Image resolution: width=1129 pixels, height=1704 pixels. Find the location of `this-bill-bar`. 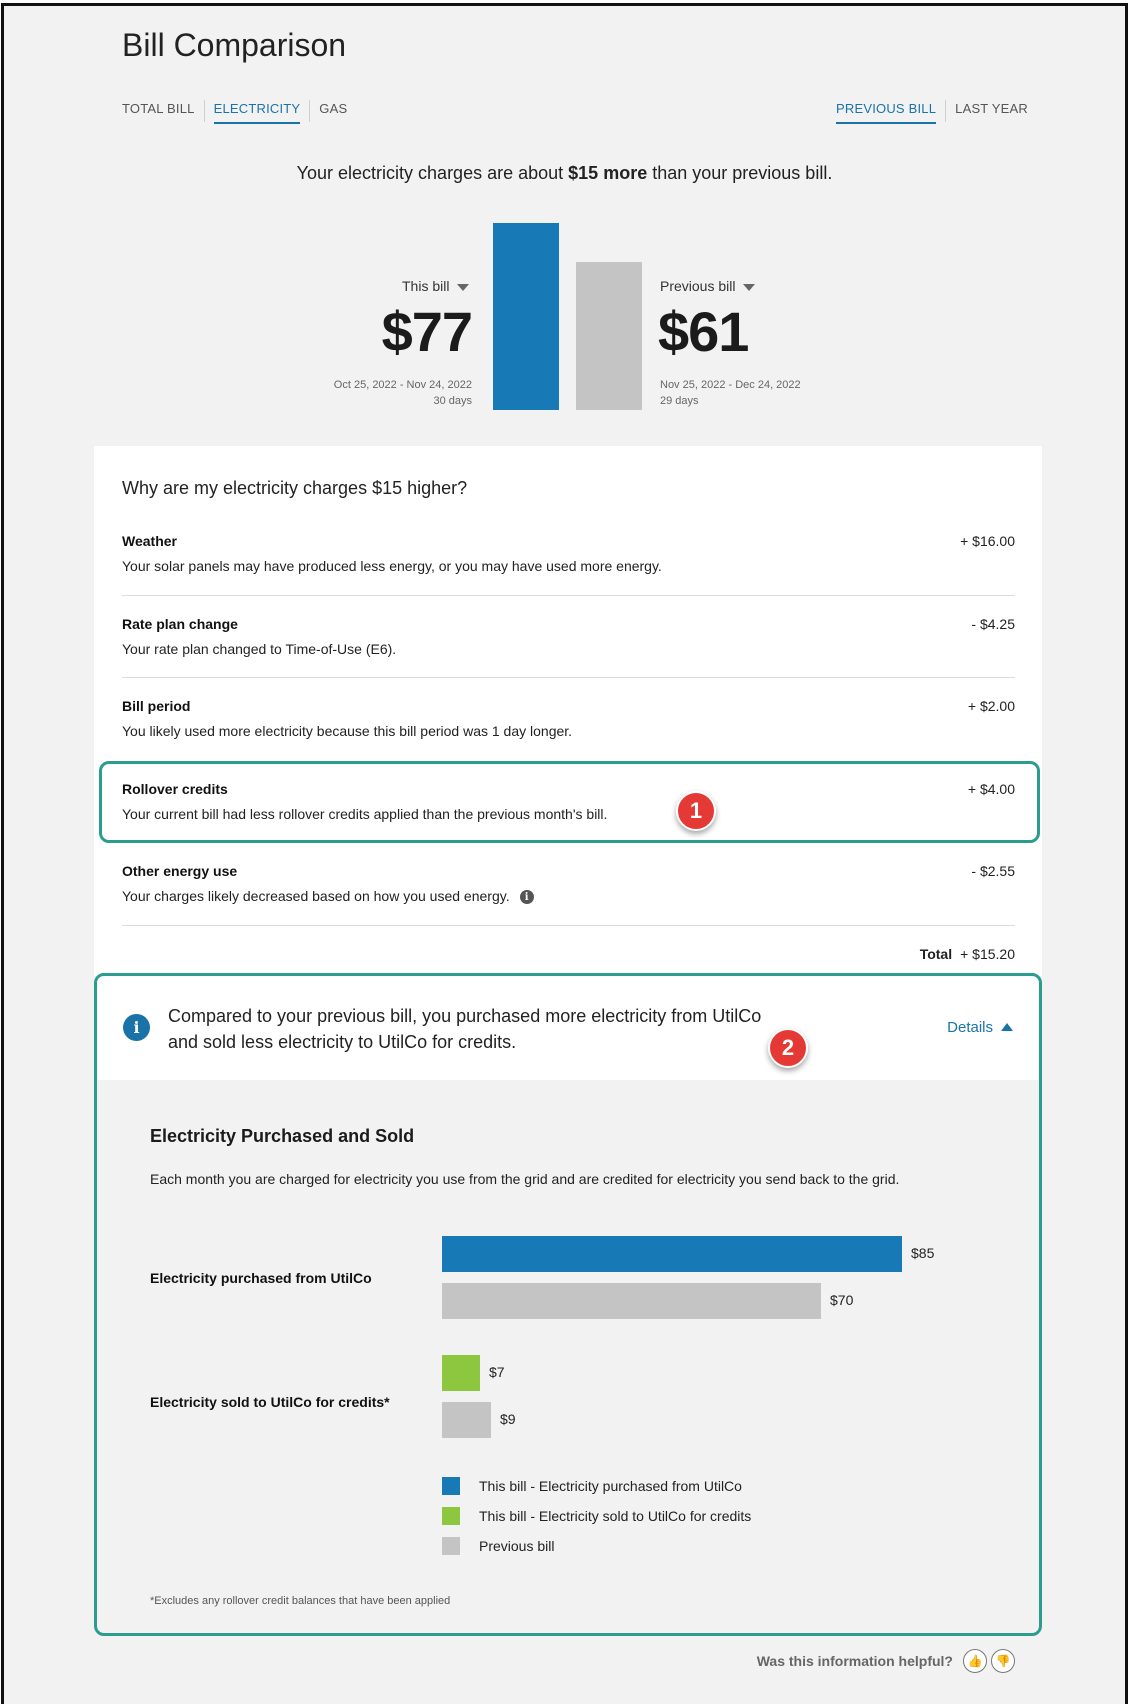

this-bill-bar is located at coordinates (526, 316).